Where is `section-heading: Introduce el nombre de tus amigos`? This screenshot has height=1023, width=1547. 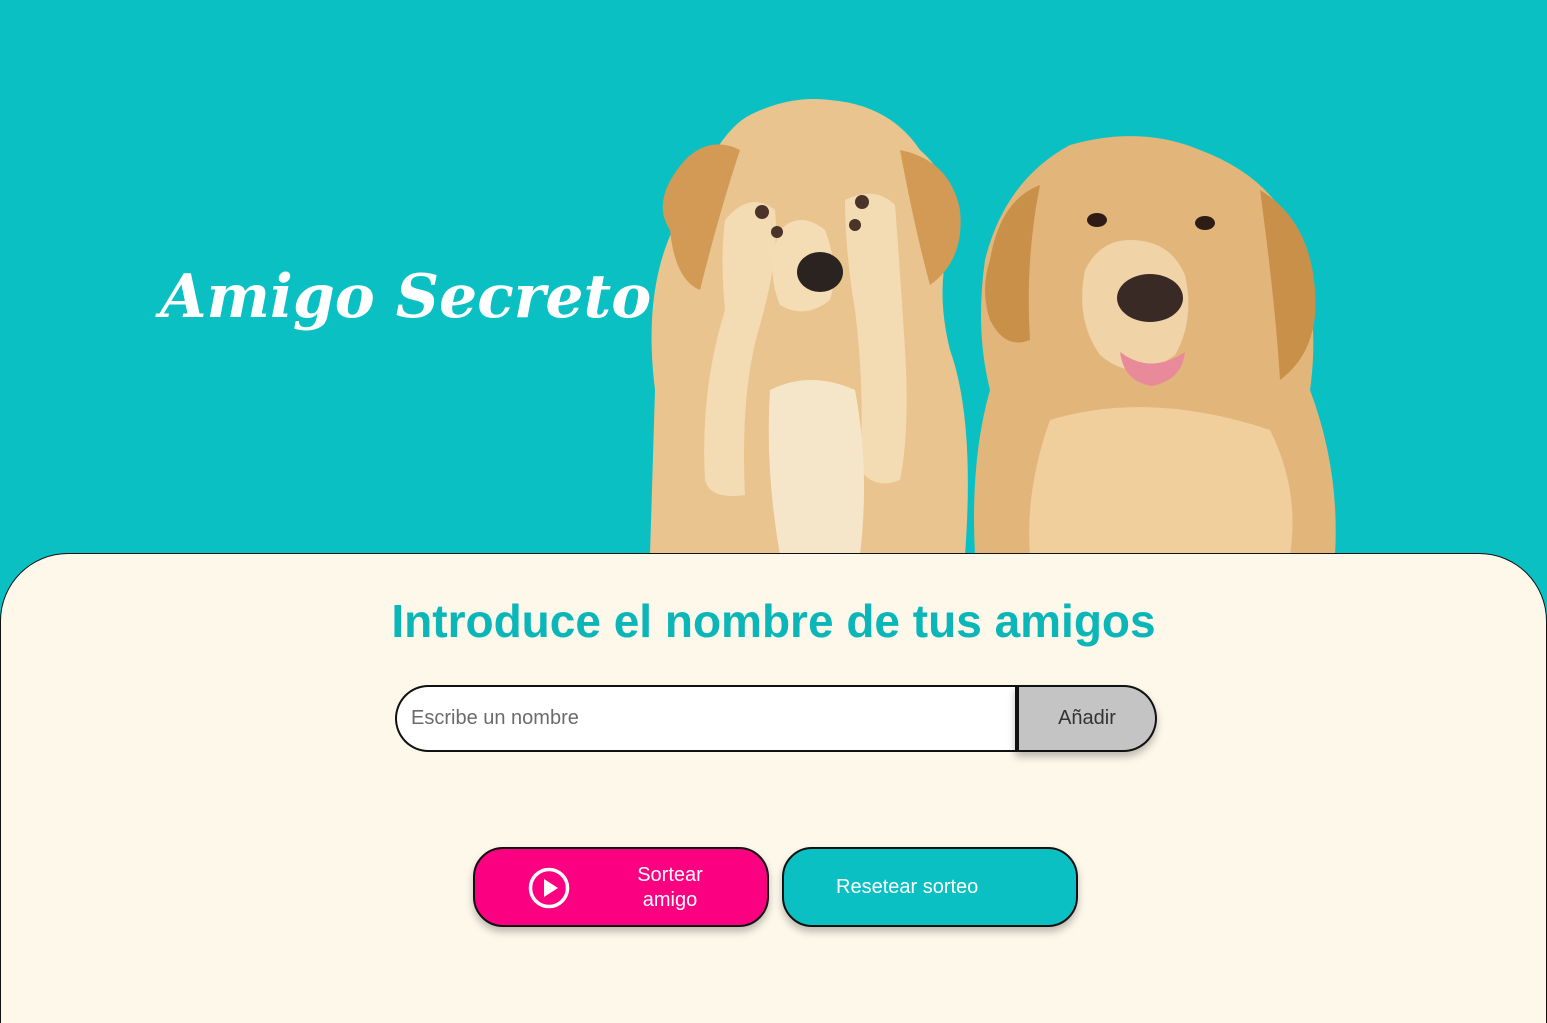 section-heading: Introduce el nombre de tus amigos is located at coordinates (773, 621).